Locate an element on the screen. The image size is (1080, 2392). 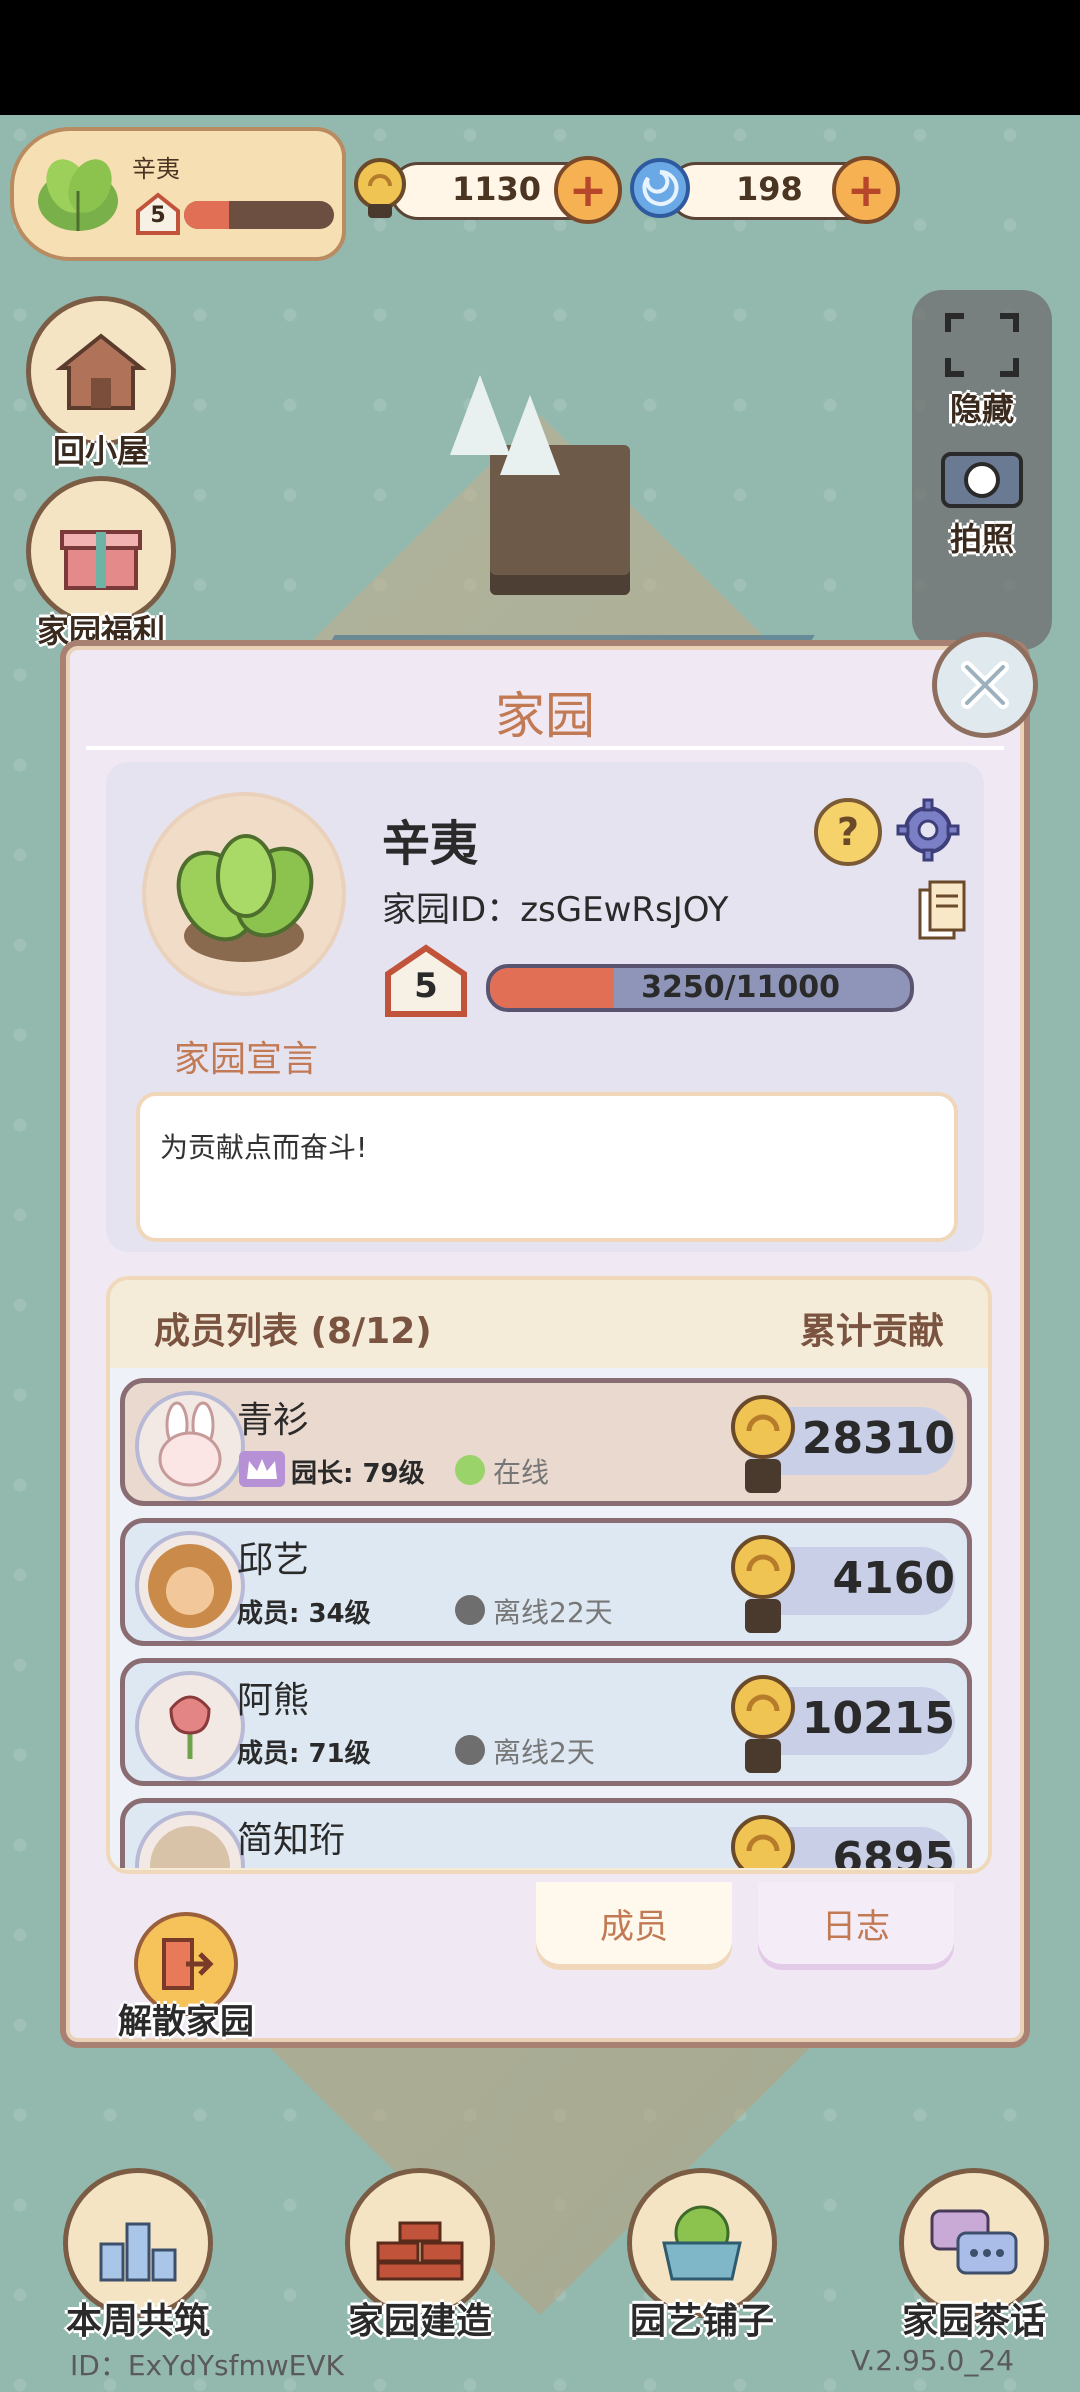
close-button is located at coordinates (985, 685).